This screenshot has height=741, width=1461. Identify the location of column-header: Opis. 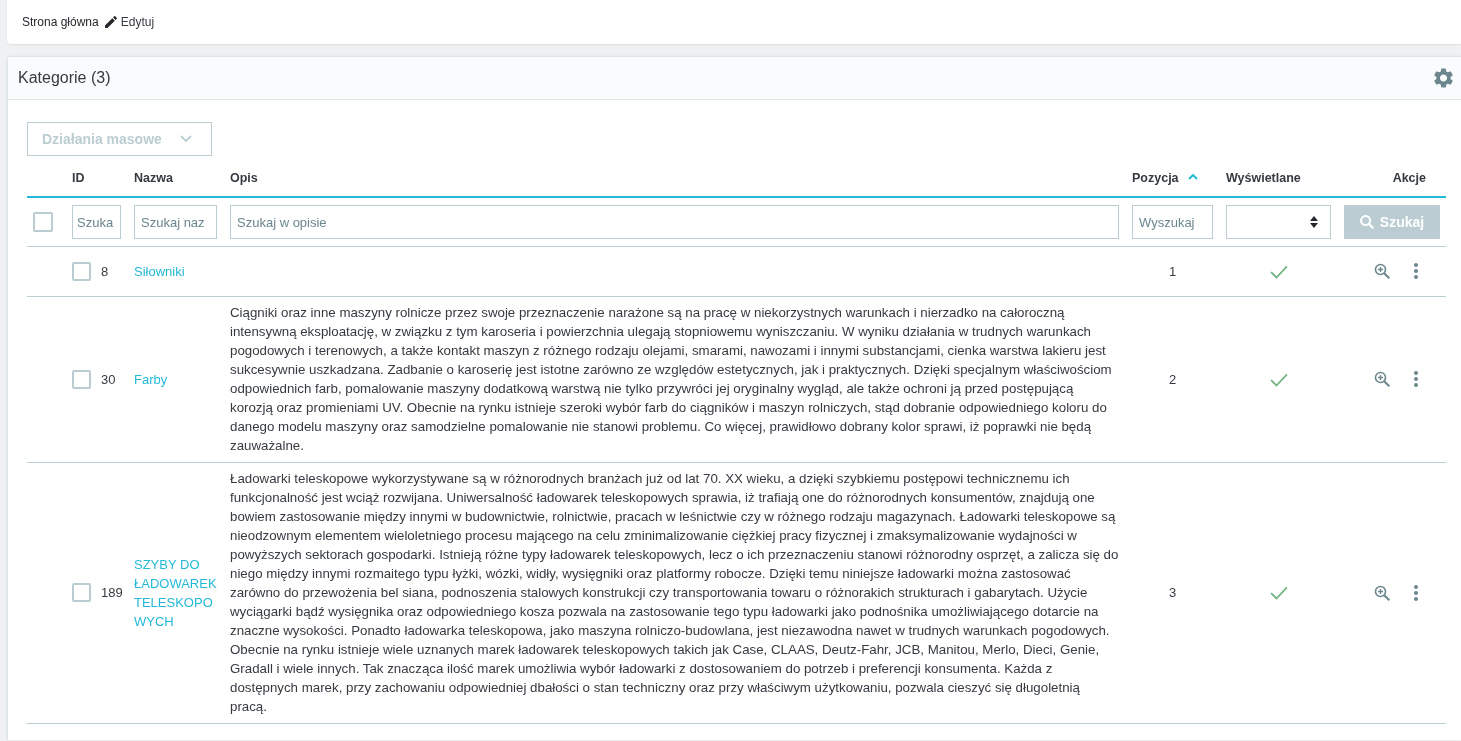
(244, 178).